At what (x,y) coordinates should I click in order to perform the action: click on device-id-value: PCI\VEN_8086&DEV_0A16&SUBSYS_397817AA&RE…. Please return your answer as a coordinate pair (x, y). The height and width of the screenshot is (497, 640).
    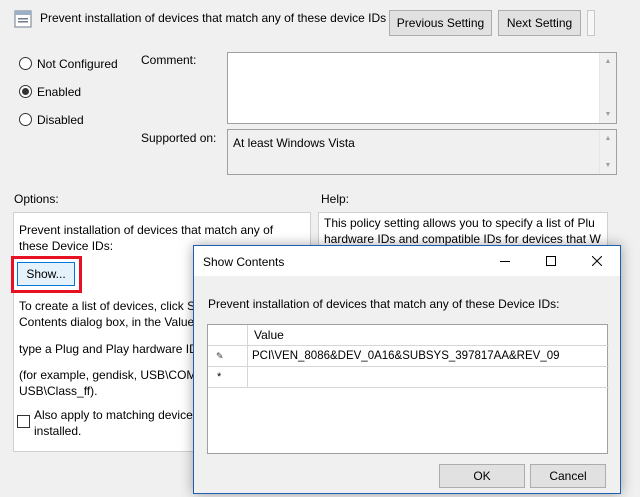
    Looking at the image, I should click on (406, 356).